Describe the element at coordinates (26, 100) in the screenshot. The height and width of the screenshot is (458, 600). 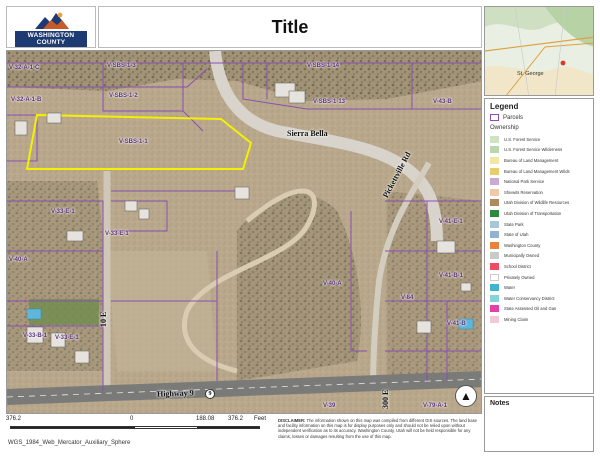
I see `parcel-label: V-32-A-1-B` at that location.